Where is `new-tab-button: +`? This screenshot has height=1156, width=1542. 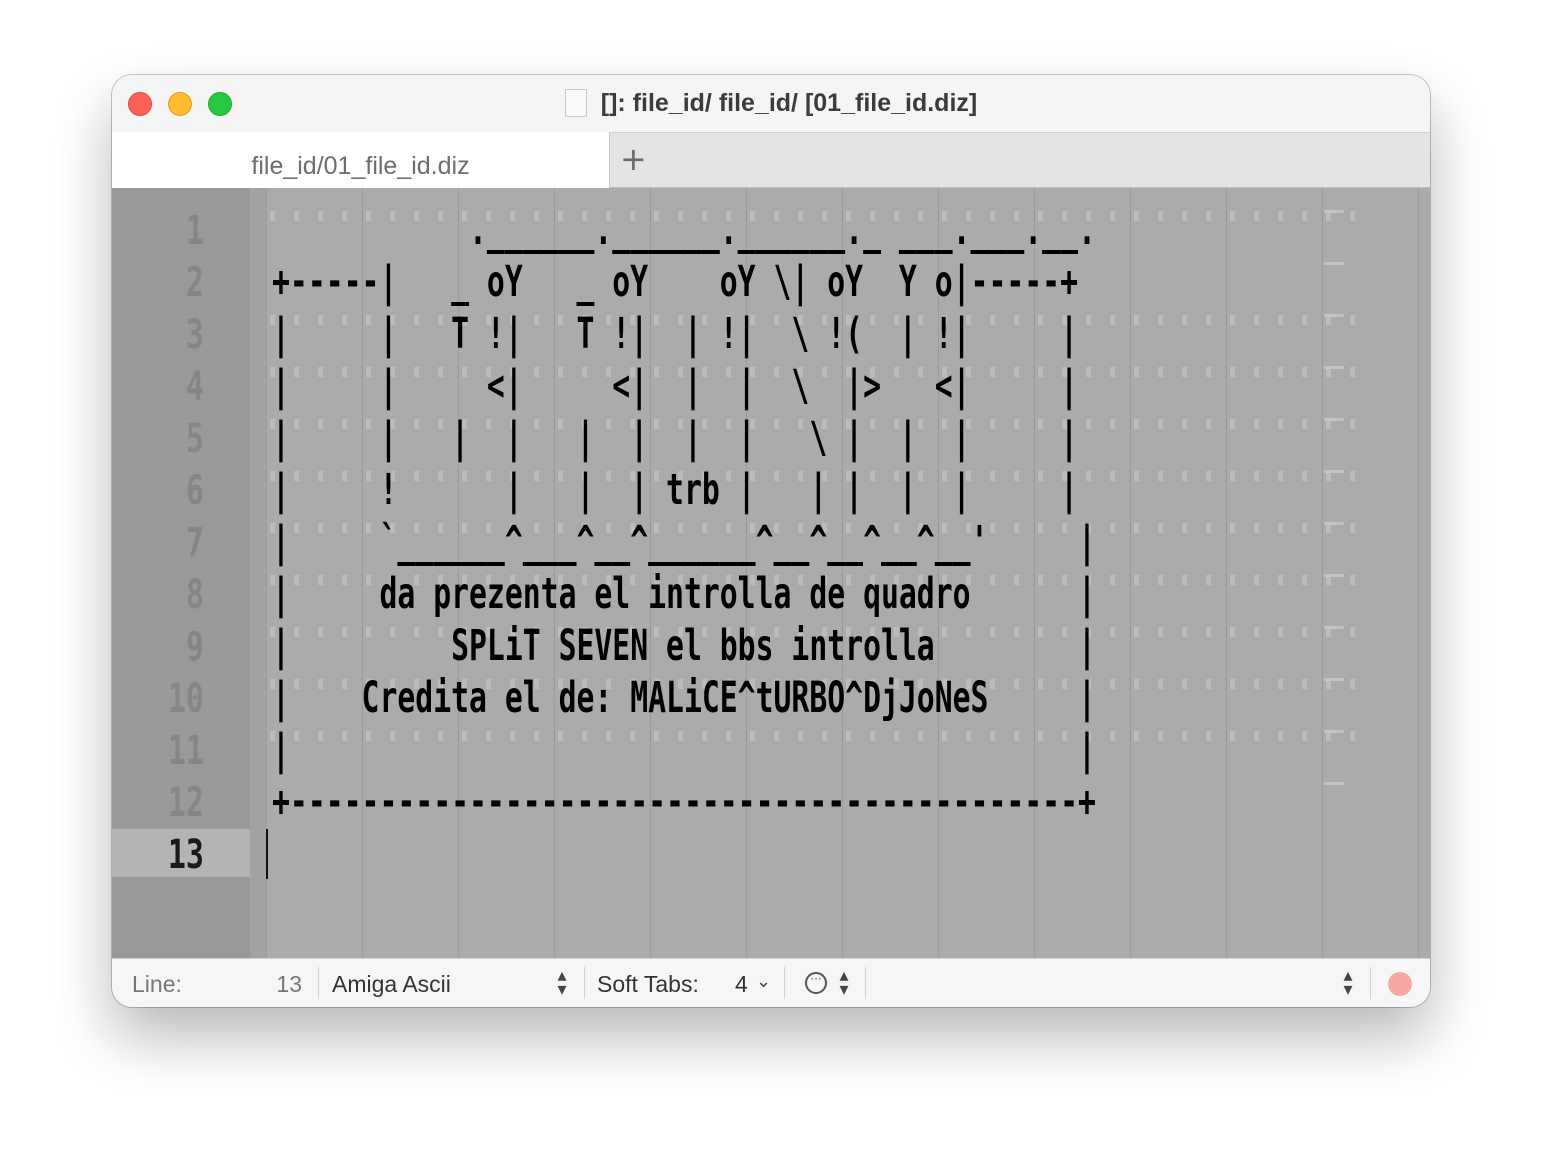 new-tab-button: + is located at coordinates (633, 159).